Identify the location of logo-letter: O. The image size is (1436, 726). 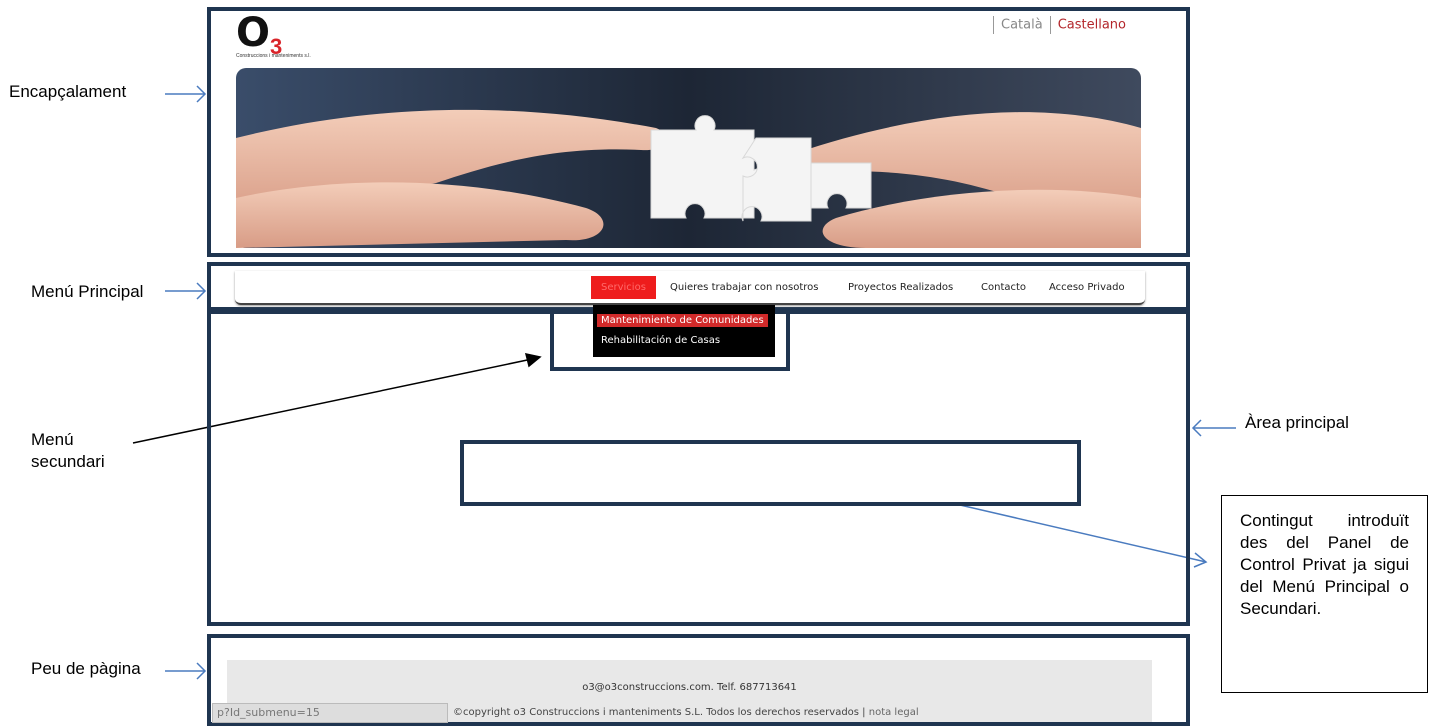
(253, 33).